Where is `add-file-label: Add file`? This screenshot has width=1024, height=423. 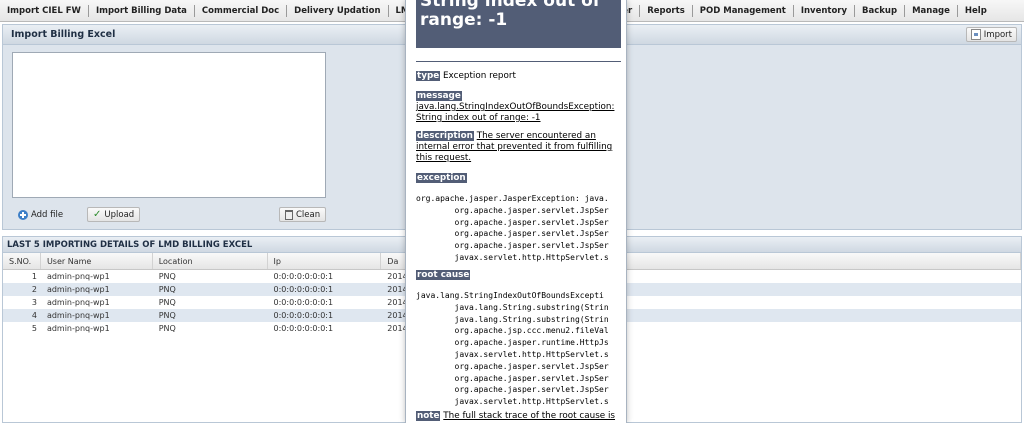 add-file-label: Add file is located at coordinates (47, 214).